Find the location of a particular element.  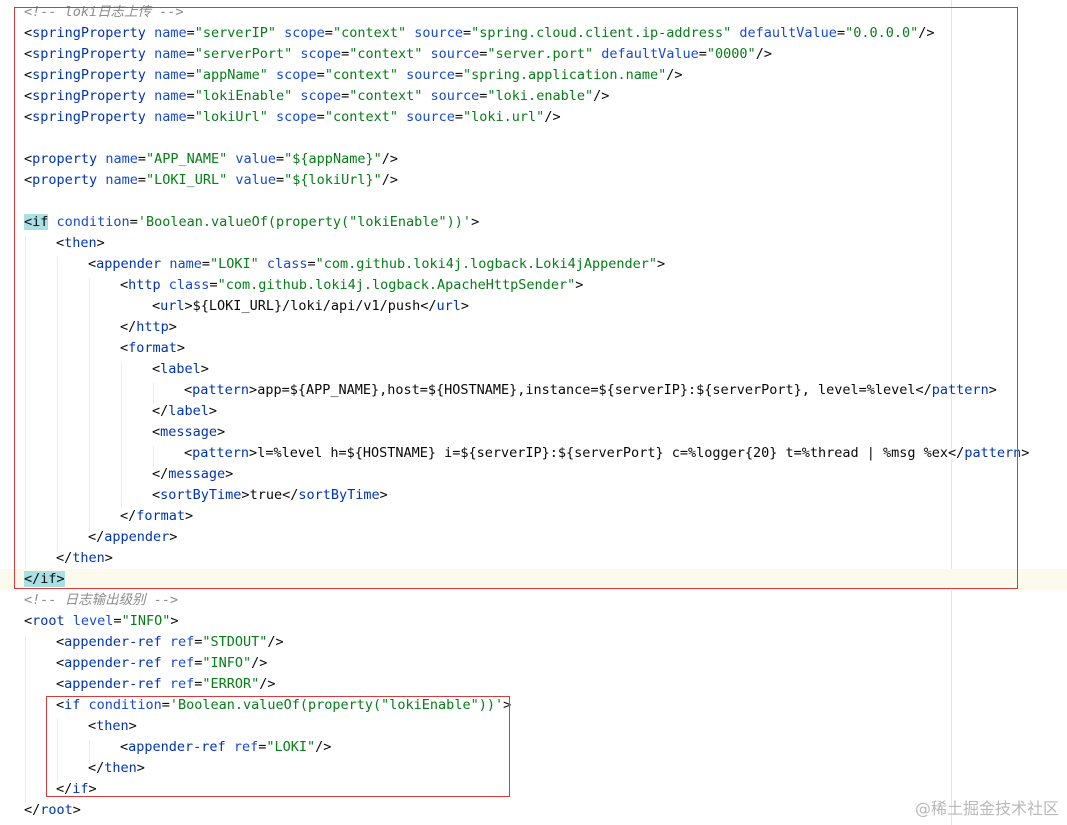

xml-punctuation: = is located at coordinates (117, 621).